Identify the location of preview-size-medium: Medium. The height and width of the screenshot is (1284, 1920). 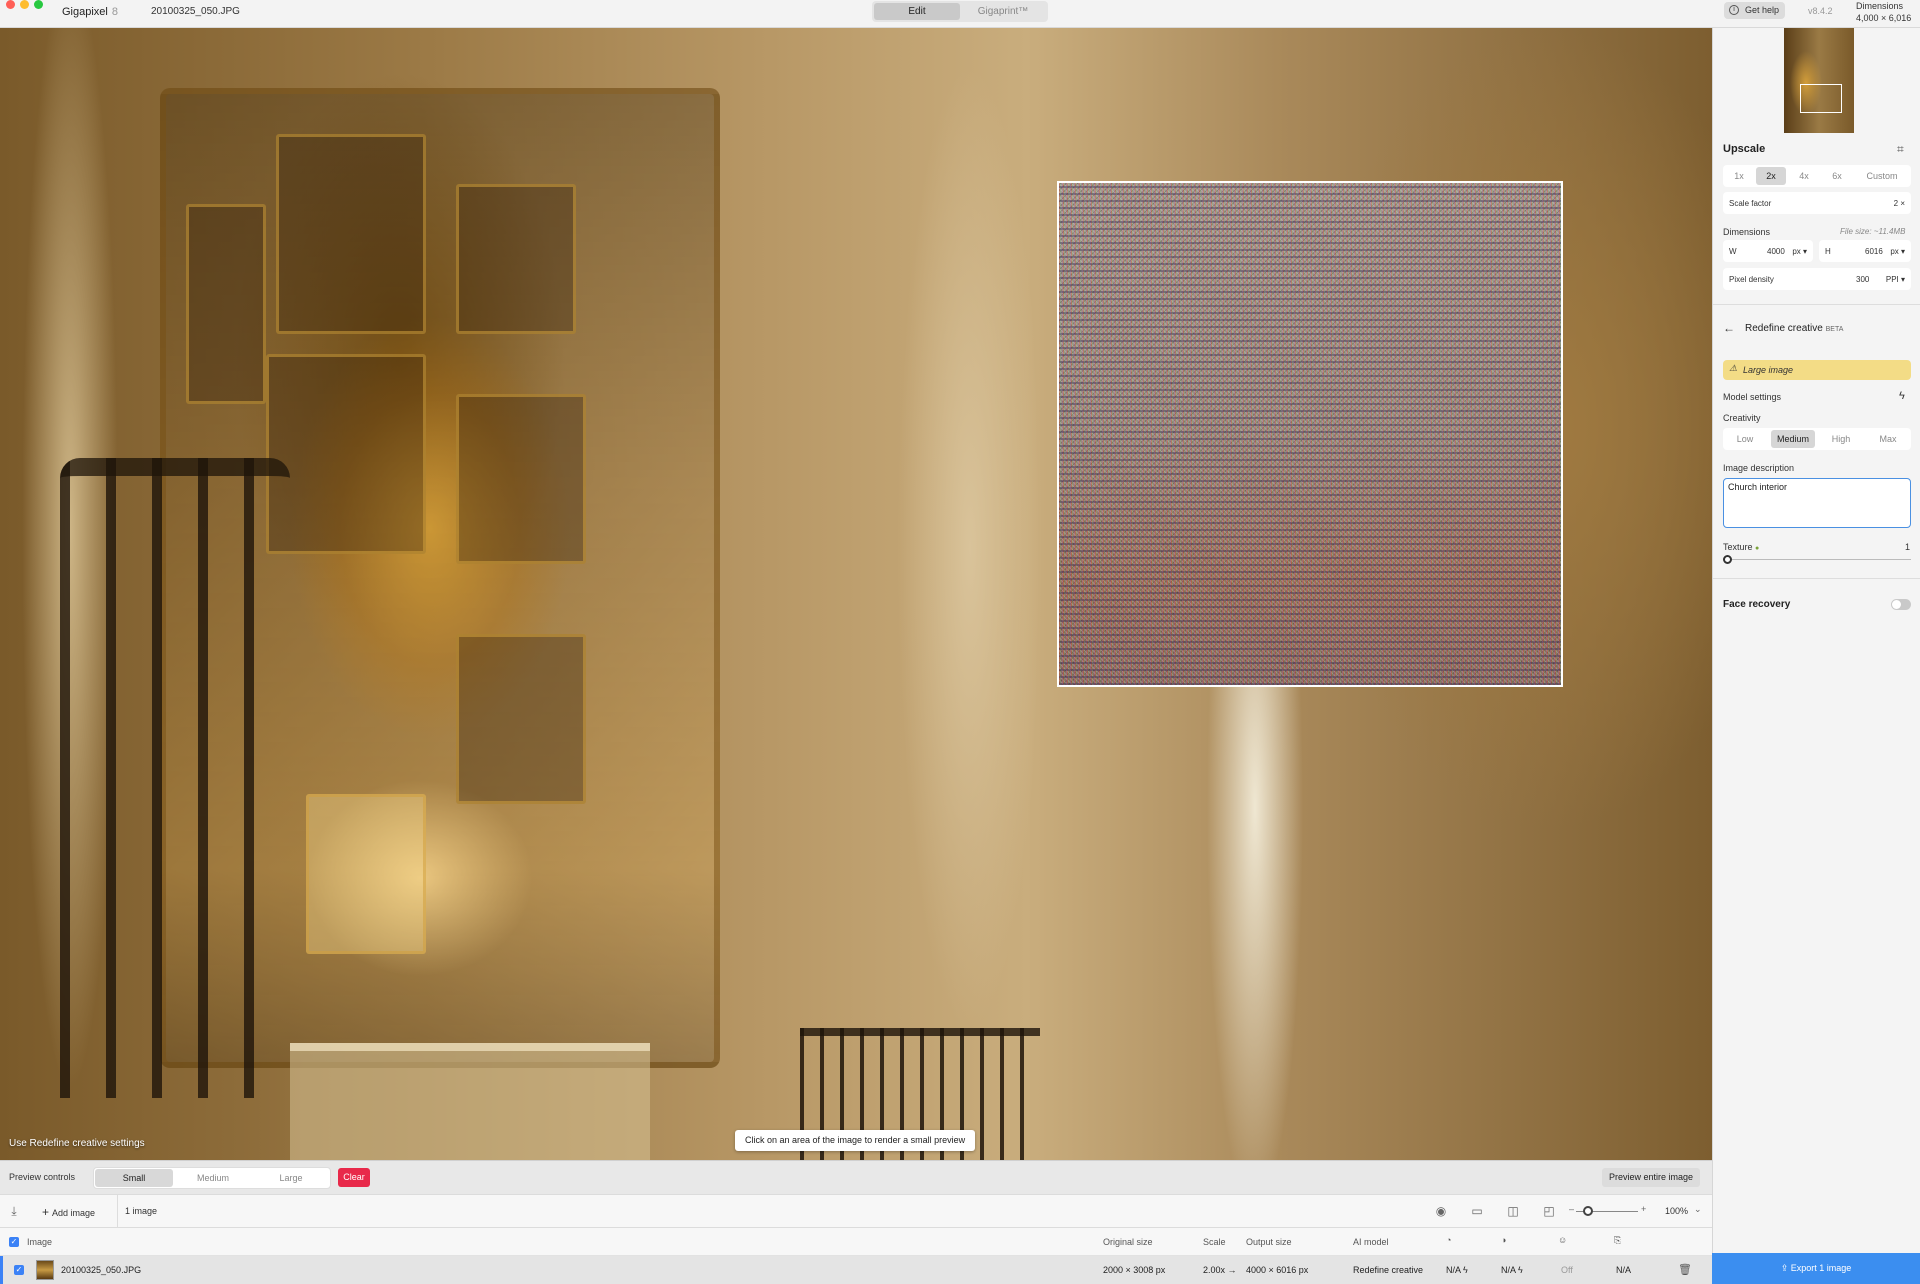
(213, 1178).